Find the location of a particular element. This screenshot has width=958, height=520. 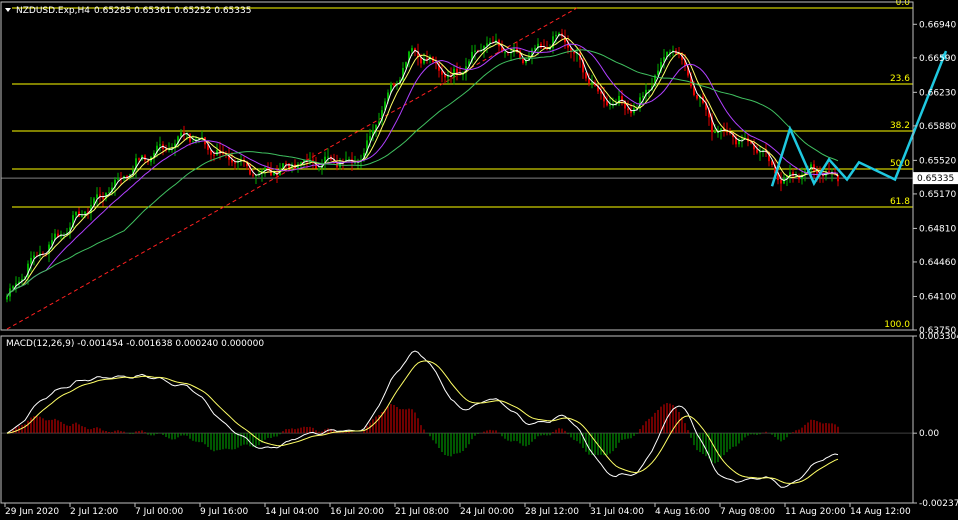

time-tick-label: 31 Jul 04:00 is located at coordinates (617, 512).